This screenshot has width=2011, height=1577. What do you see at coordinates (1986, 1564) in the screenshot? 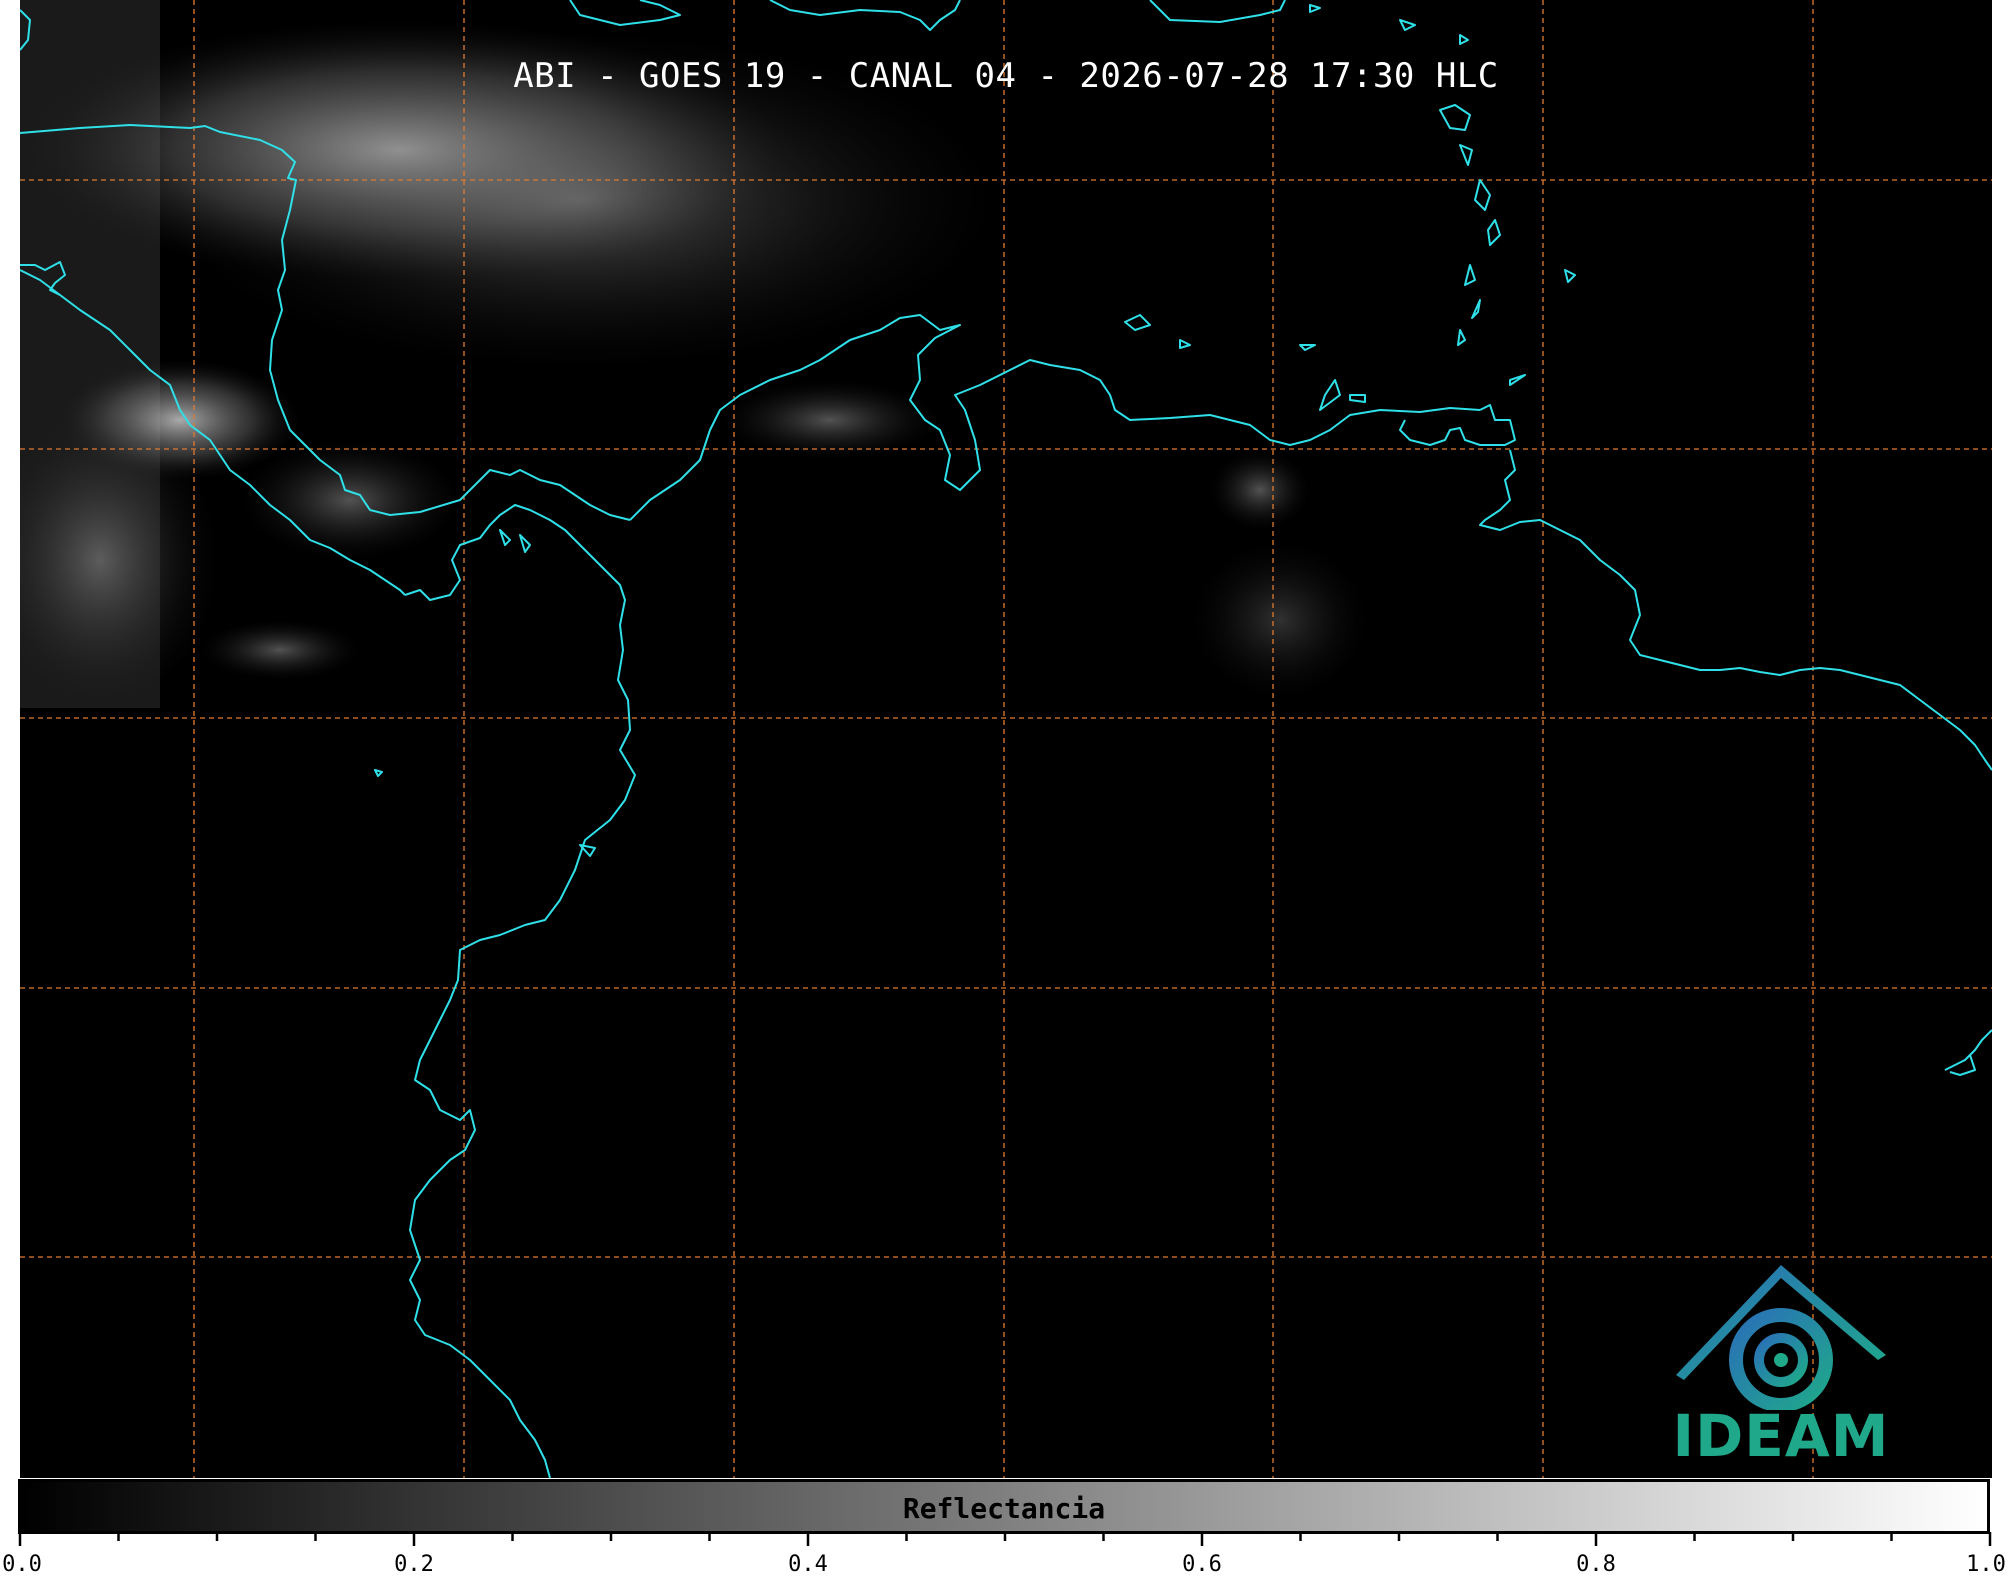
I see `tick-label: 1.0` at bounding box center [1986, 1564].